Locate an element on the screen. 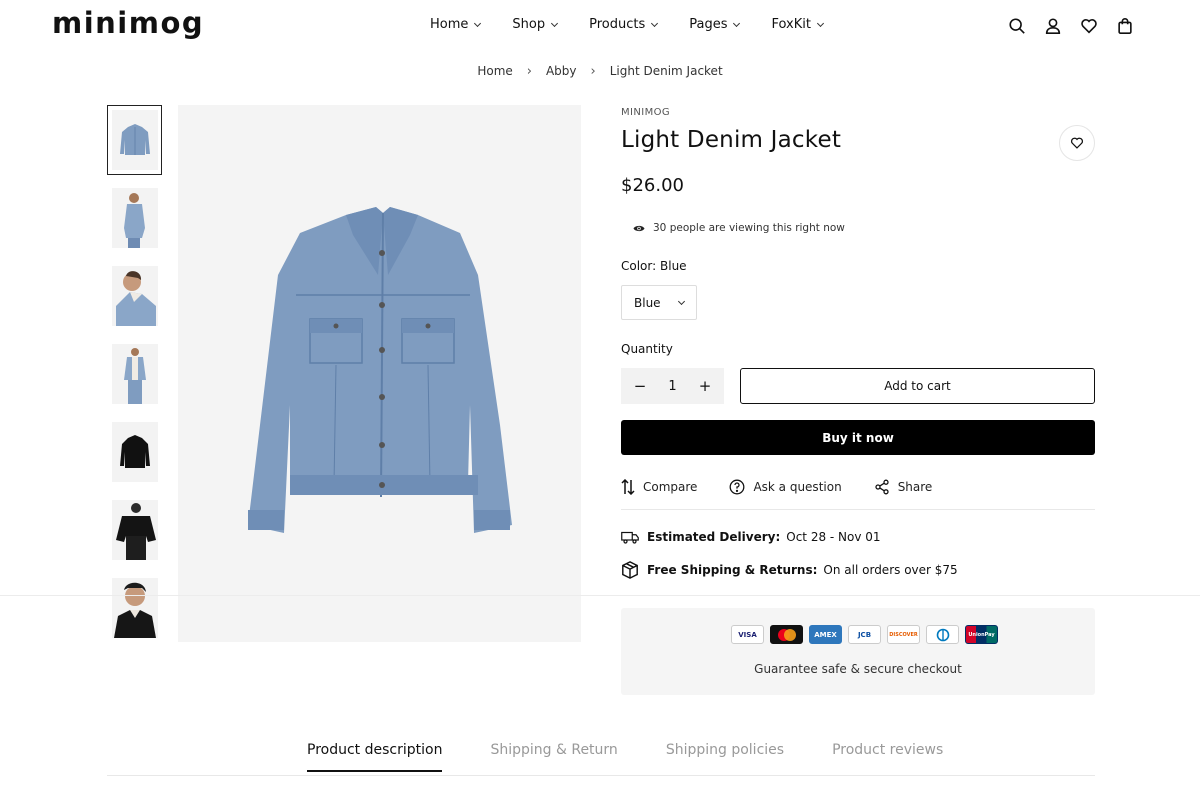  visa-icon: VISA is located at coordinates (747, 634).